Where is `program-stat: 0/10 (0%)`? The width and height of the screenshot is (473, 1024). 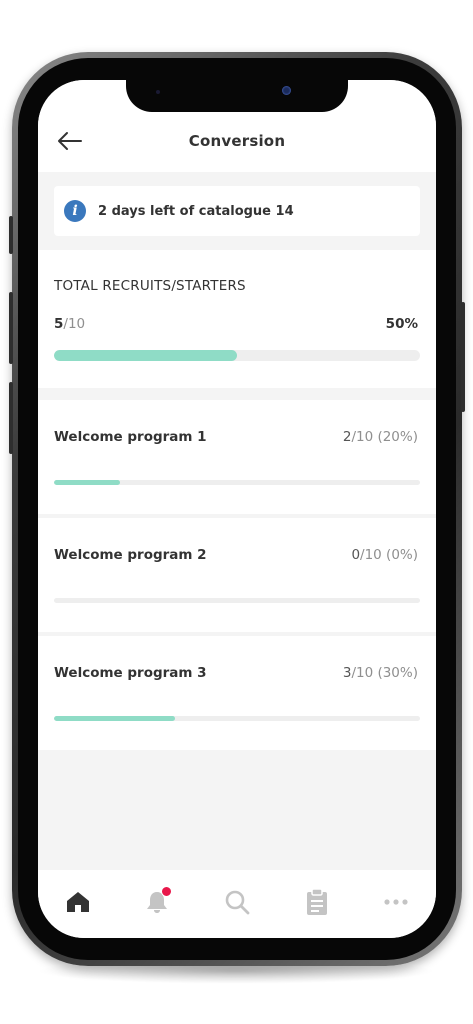 program-stat: 0/10 (0%) is located at coordinates (384, 555).